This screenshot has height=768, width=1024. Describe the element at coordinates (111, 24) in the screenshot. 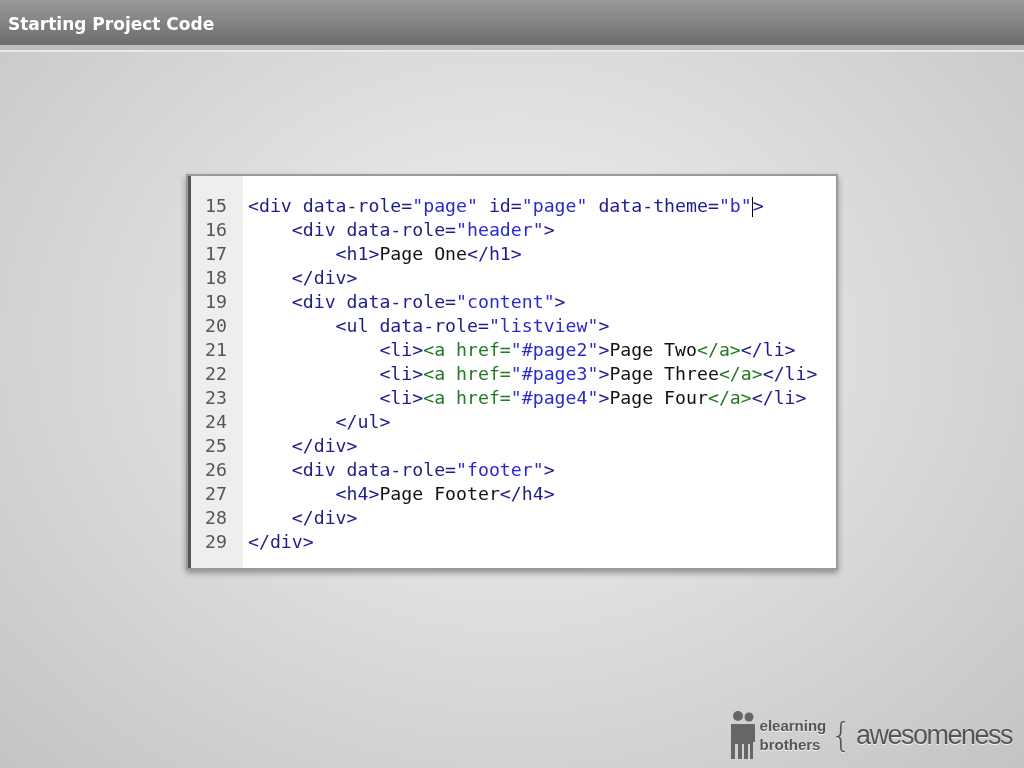

I see `slide-title: Starting Project Code` at that location.